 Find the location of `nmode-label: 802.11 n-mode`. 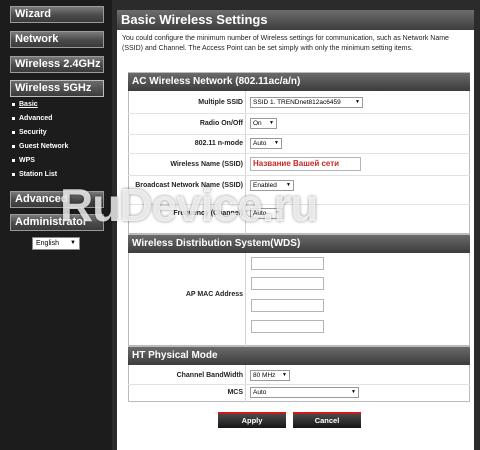

nmode-label: 802.11 n-mode is located at coordinates (218, 143).